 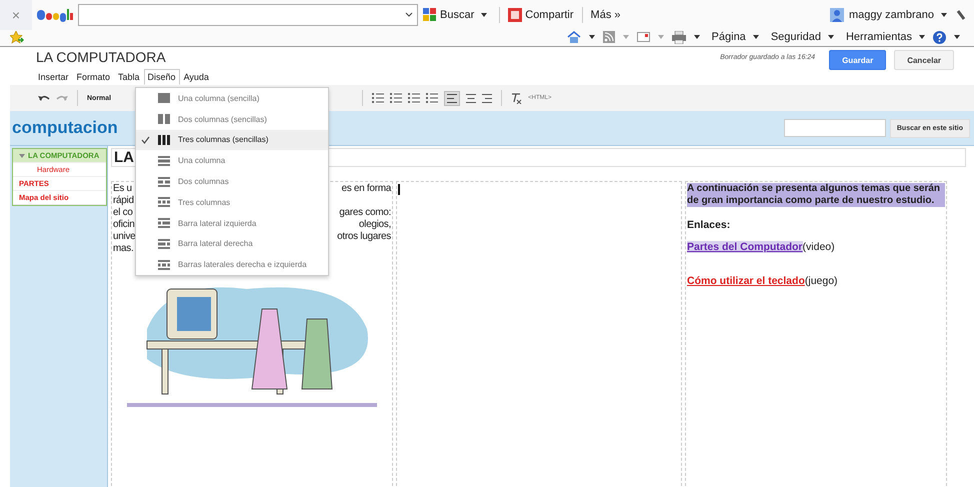 I want to click on paragraph-text: oficin, so click(x=124, y=225).